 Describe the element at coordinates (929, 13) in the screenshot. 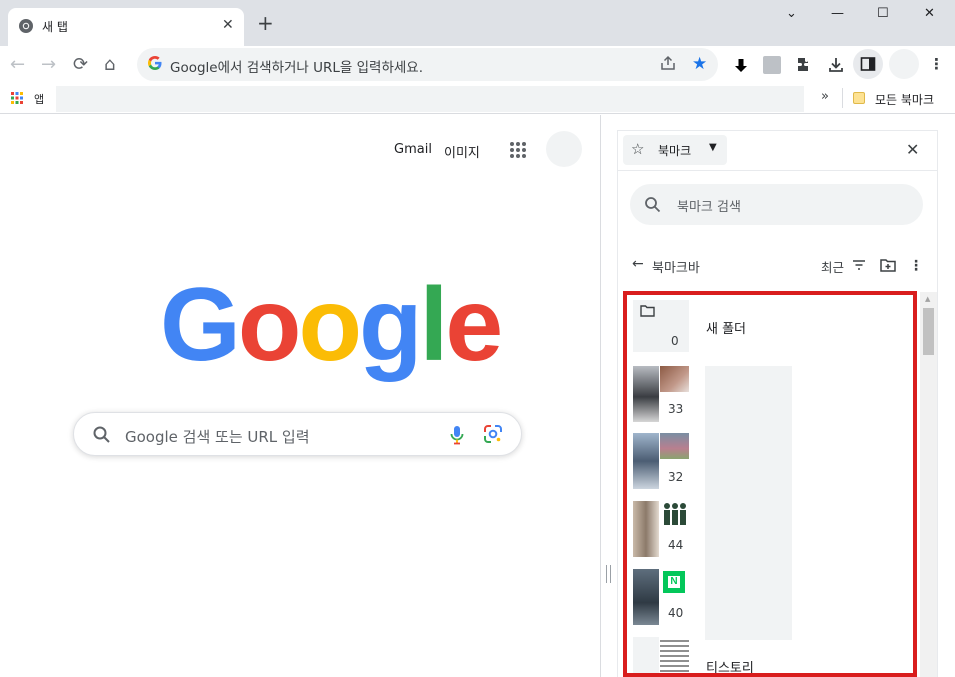

I see `close-window-button: ✕` at that location.